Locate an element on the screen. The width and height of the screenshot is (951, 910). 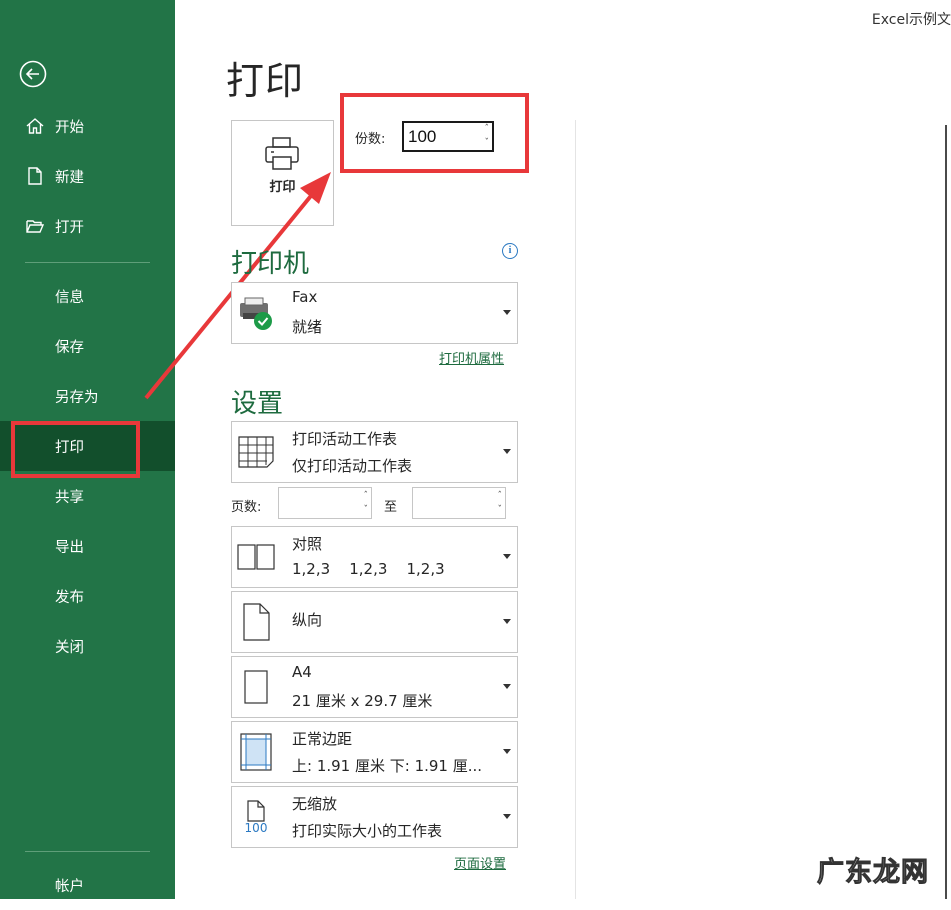
copies-input is located at coordinates (439, 137).